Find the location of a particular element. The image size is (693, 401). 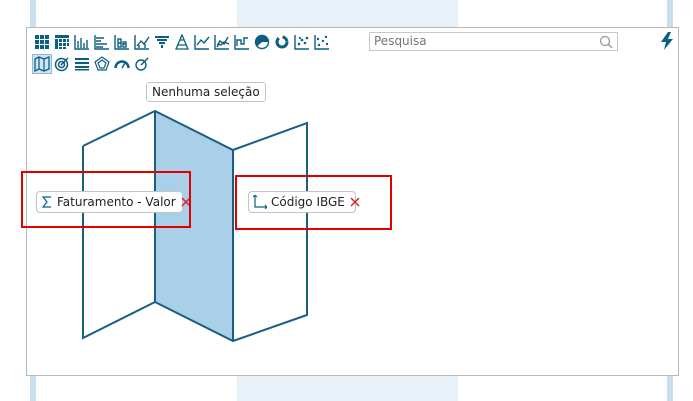

highlight-box-dimension is located at coordinates (313, 202).